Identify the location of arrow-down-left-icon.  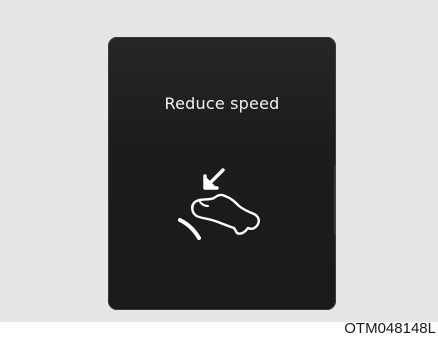
(214, 179).